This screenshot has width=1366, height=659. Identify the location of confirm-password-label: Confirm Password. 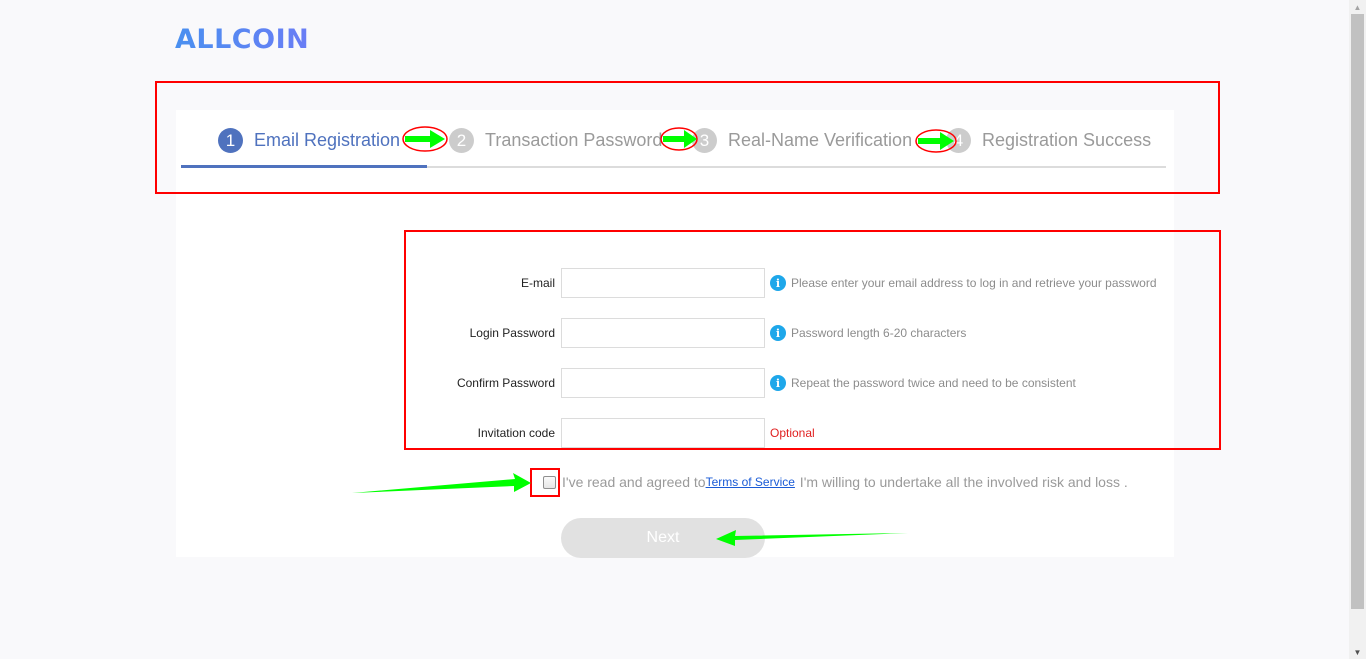
(505, 383).